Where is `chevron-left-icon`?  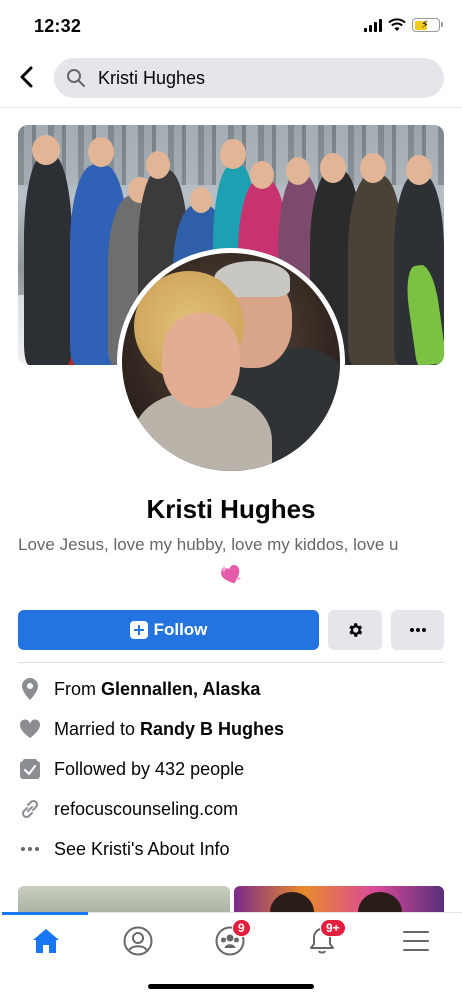
chevron-left-icon is located at coordinates (26, 77).